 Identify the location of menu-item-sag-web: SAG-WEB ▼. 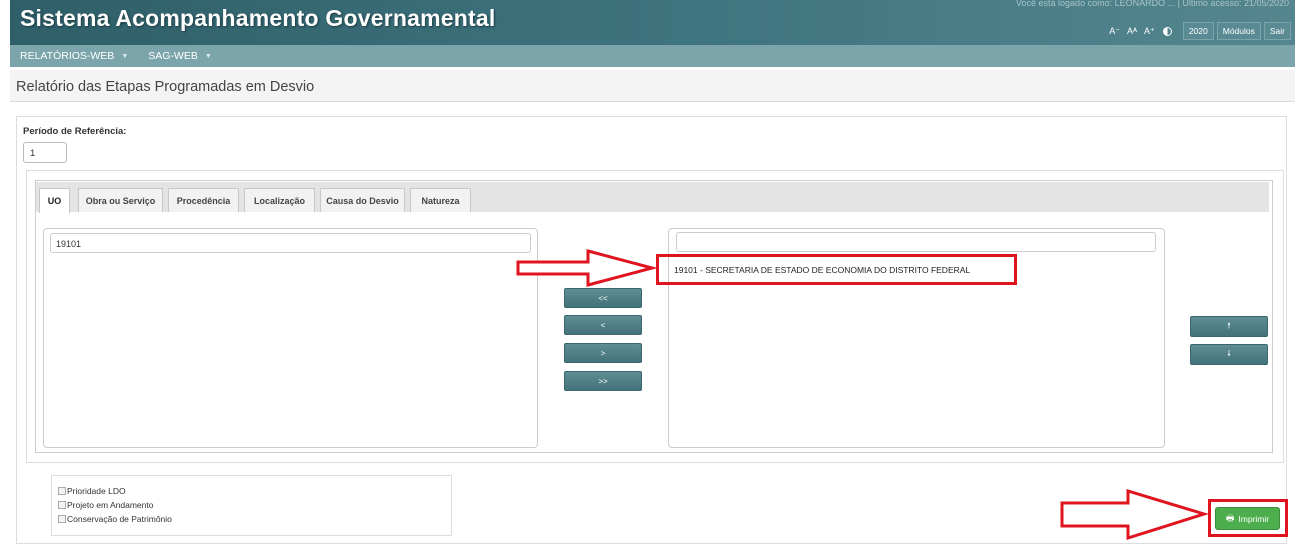
(180, 56).